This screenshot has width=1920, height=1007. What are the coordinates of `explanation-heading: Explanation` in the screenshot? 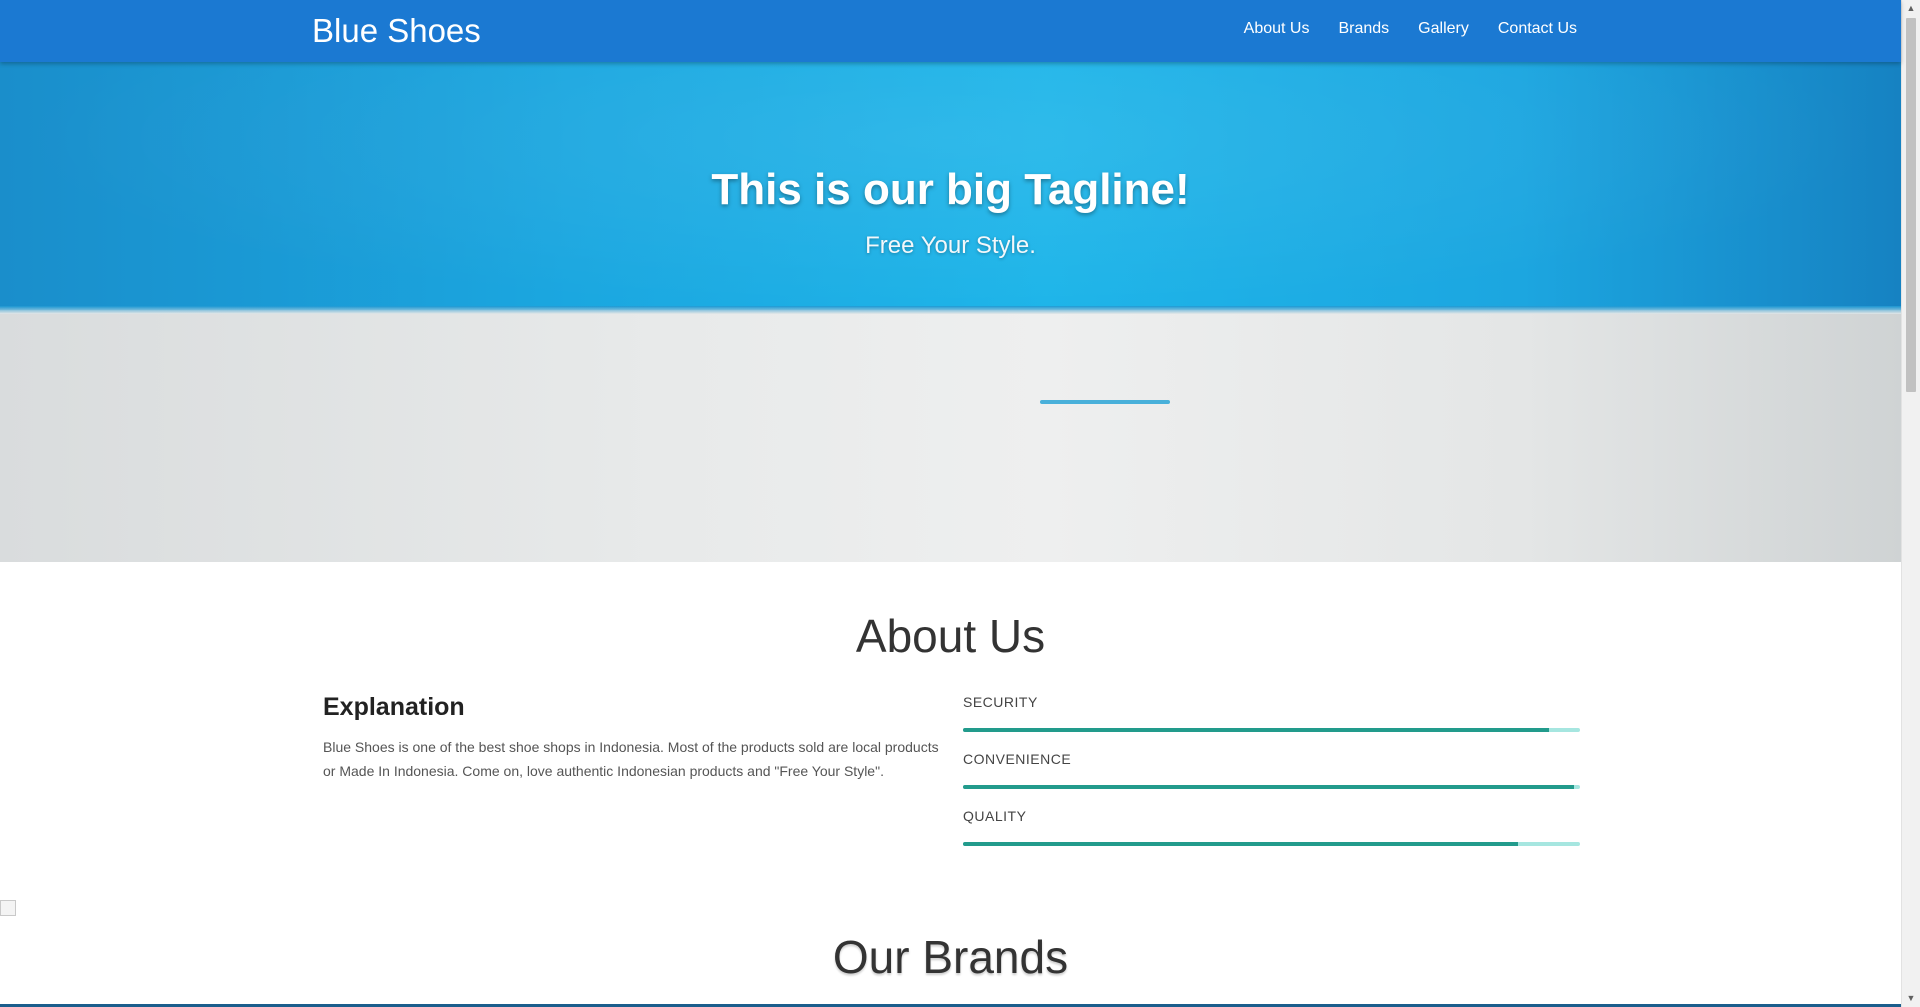 It's located at (394, 707).